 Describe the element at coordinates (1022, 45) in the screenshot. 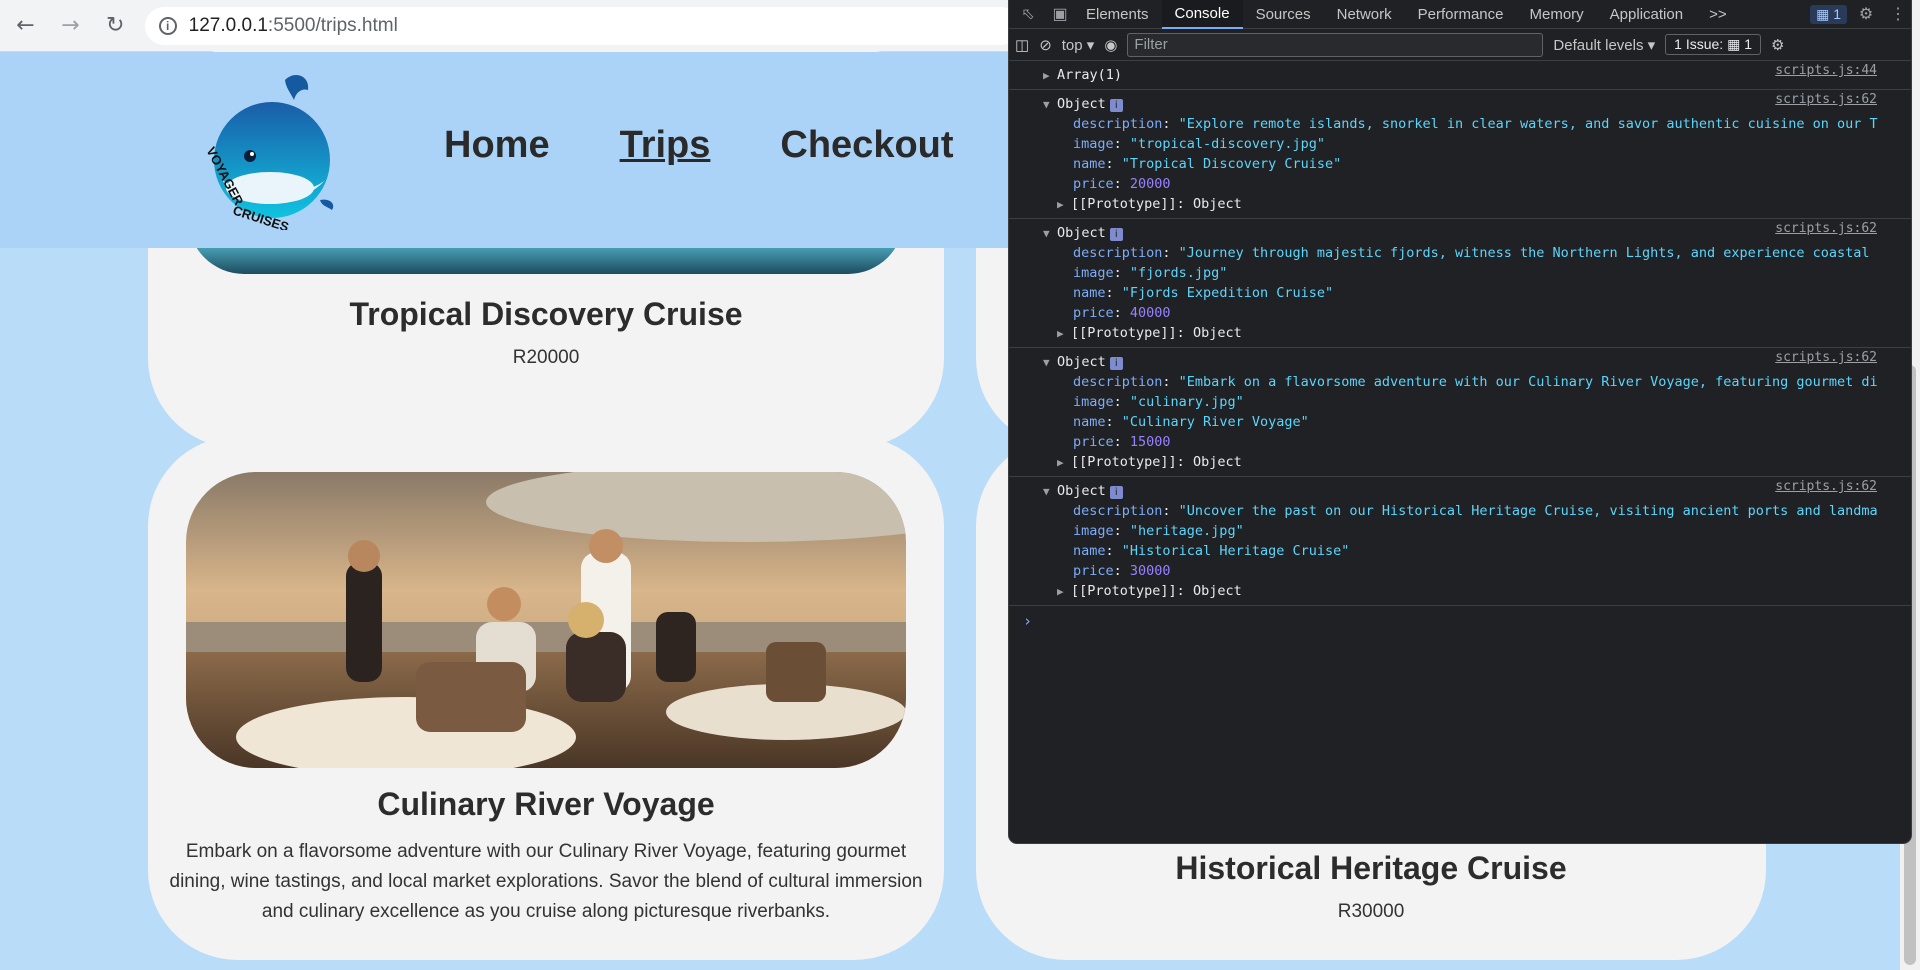

I see `sidebar-toggle-icon: ◫` at that location.